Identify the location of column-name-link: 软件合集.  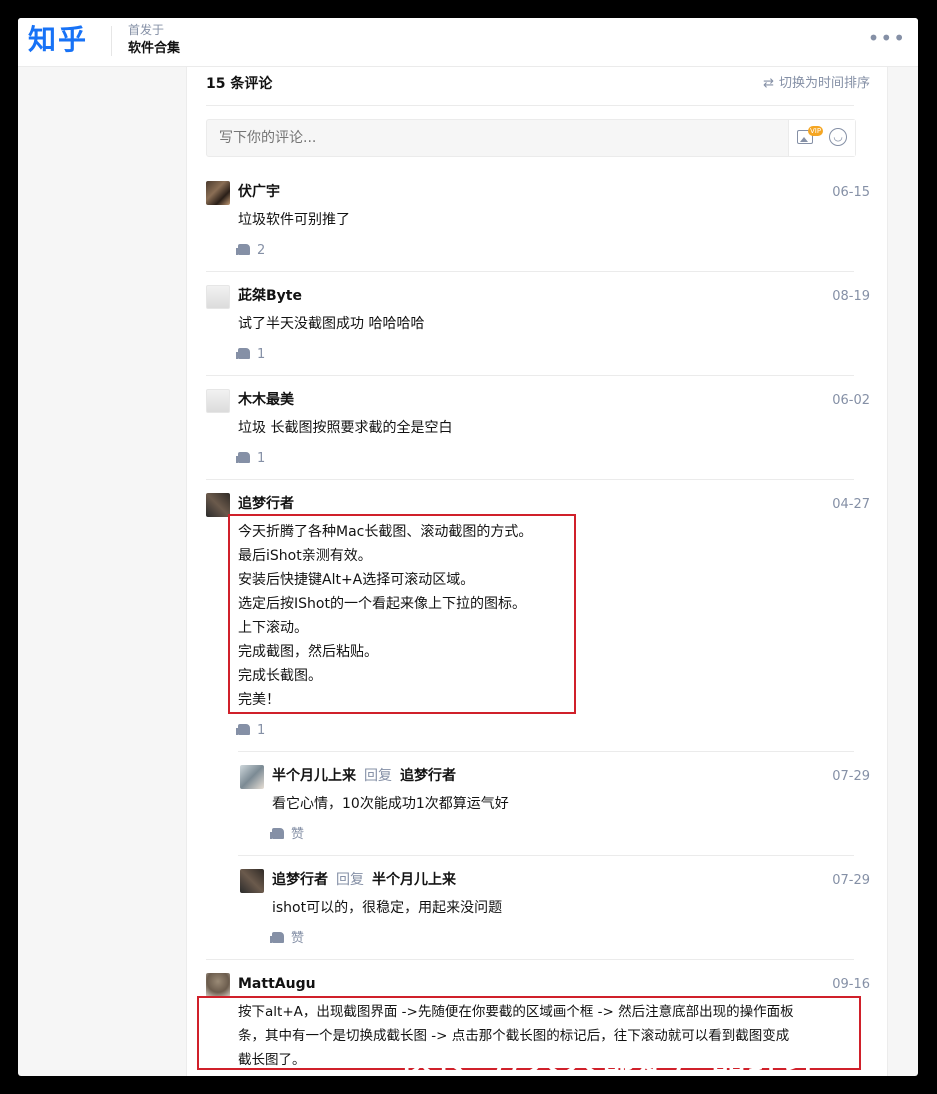
(154, 49).